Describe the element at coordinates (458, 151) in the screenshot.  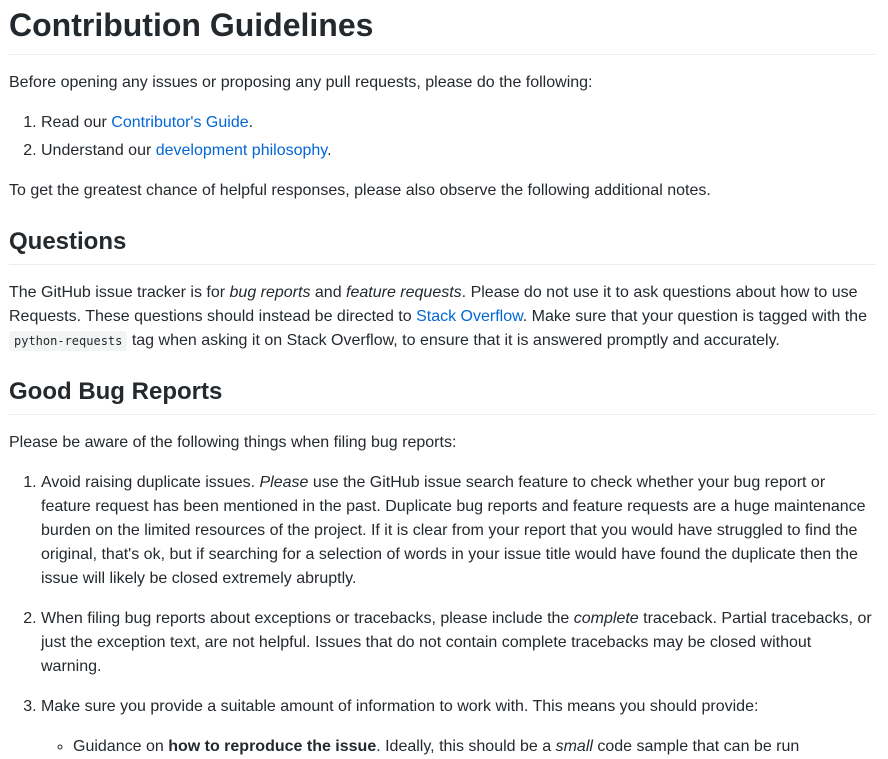
I see `list-item: Understand our development philosophy.` at that location.